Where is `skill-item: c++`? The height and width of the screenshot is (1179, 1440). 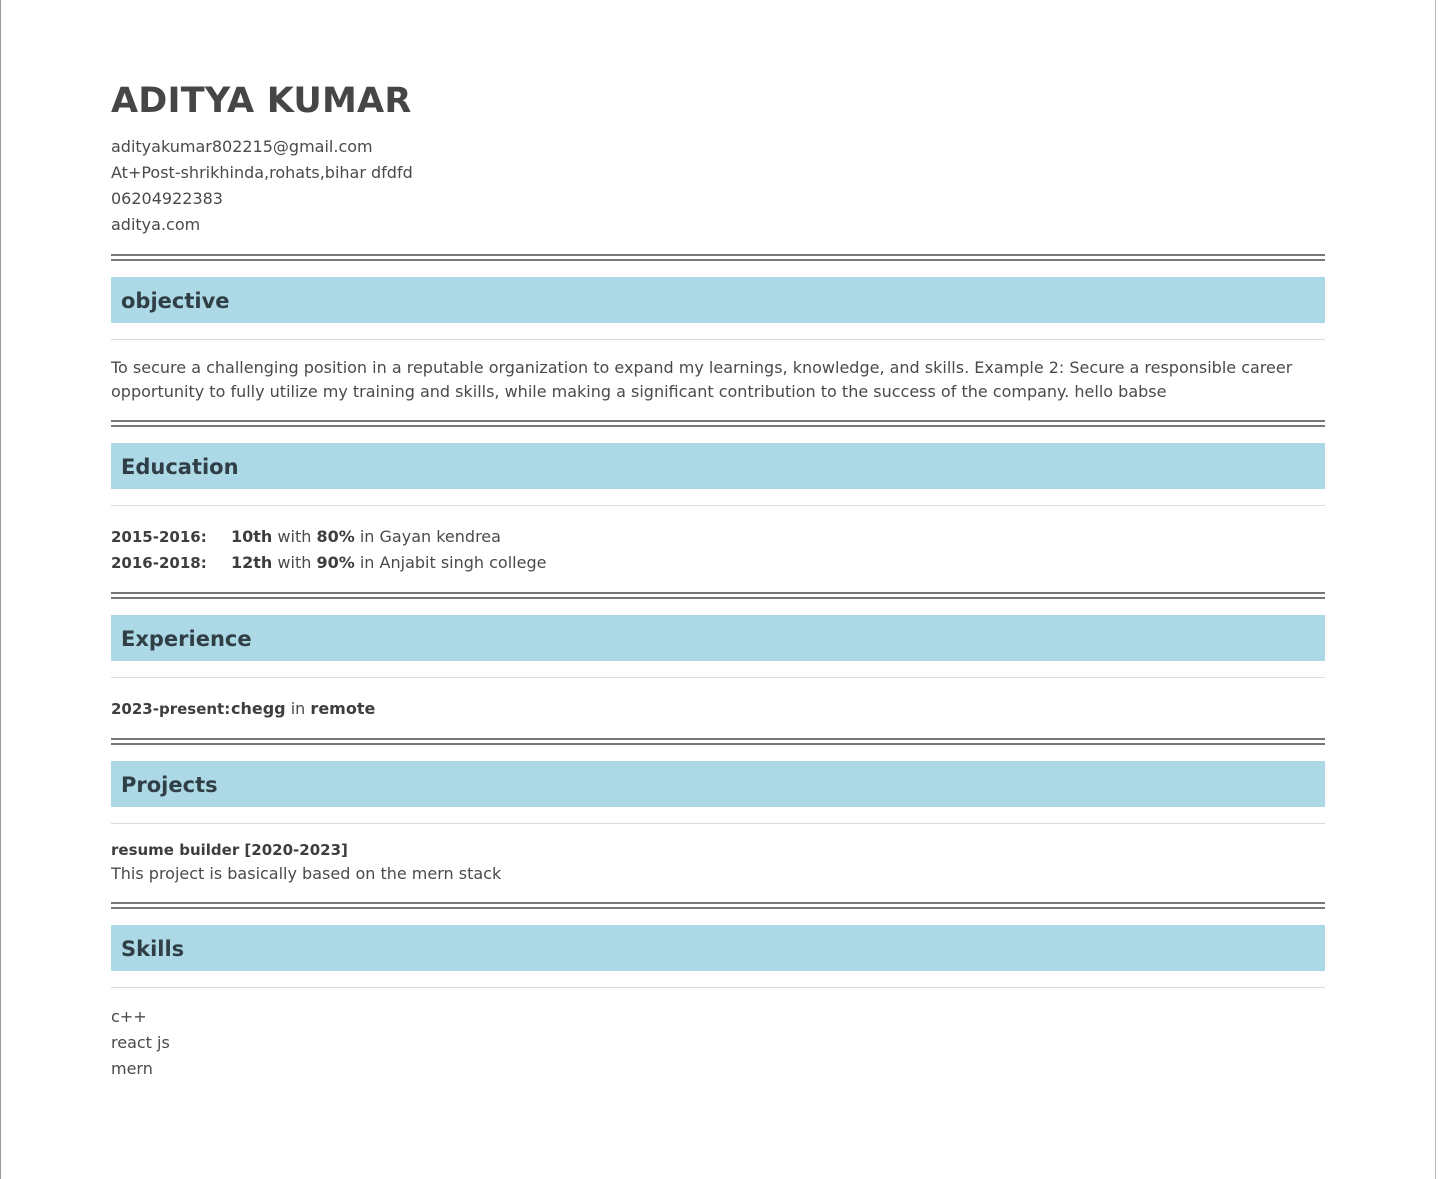 skill-item: c++ is located at coordinates (129, 1016).